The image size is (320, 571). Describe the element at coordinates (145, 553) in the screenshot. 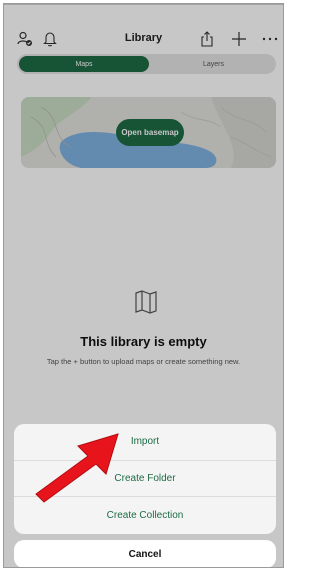

I see `cancel-button: Cancel` at that location.